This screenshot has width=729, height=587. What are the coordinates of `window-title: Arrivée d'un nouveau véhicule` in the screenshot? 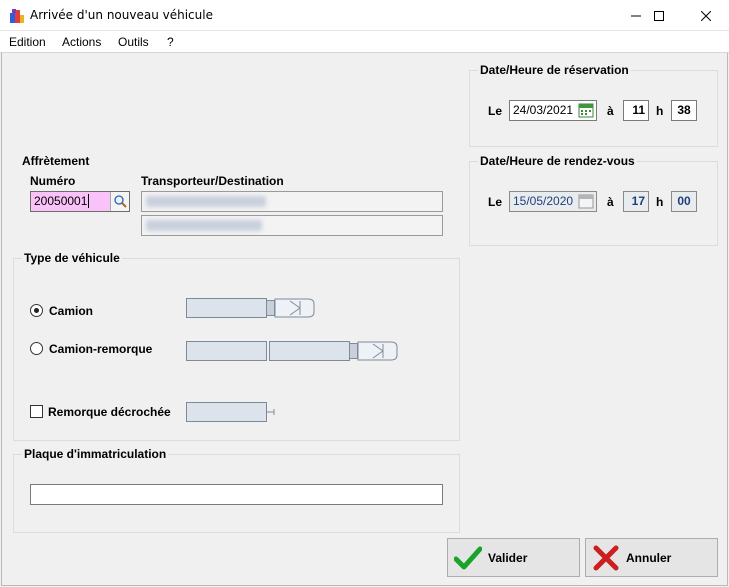 It's located at (121, 15).